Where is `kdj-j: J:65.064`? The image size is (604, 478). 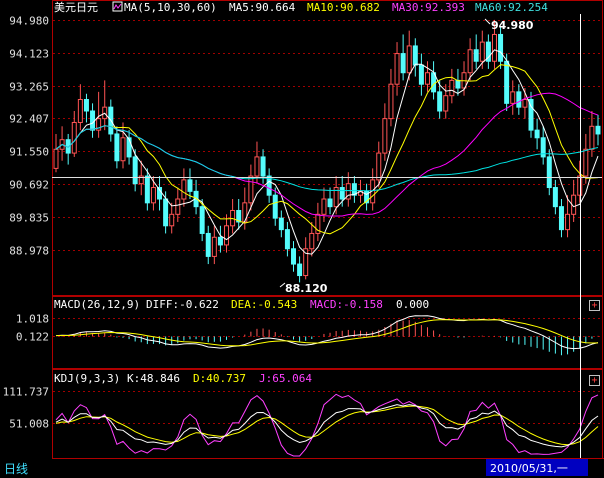
kdj-j: J:65.064 is located at coordinates (285, 378).